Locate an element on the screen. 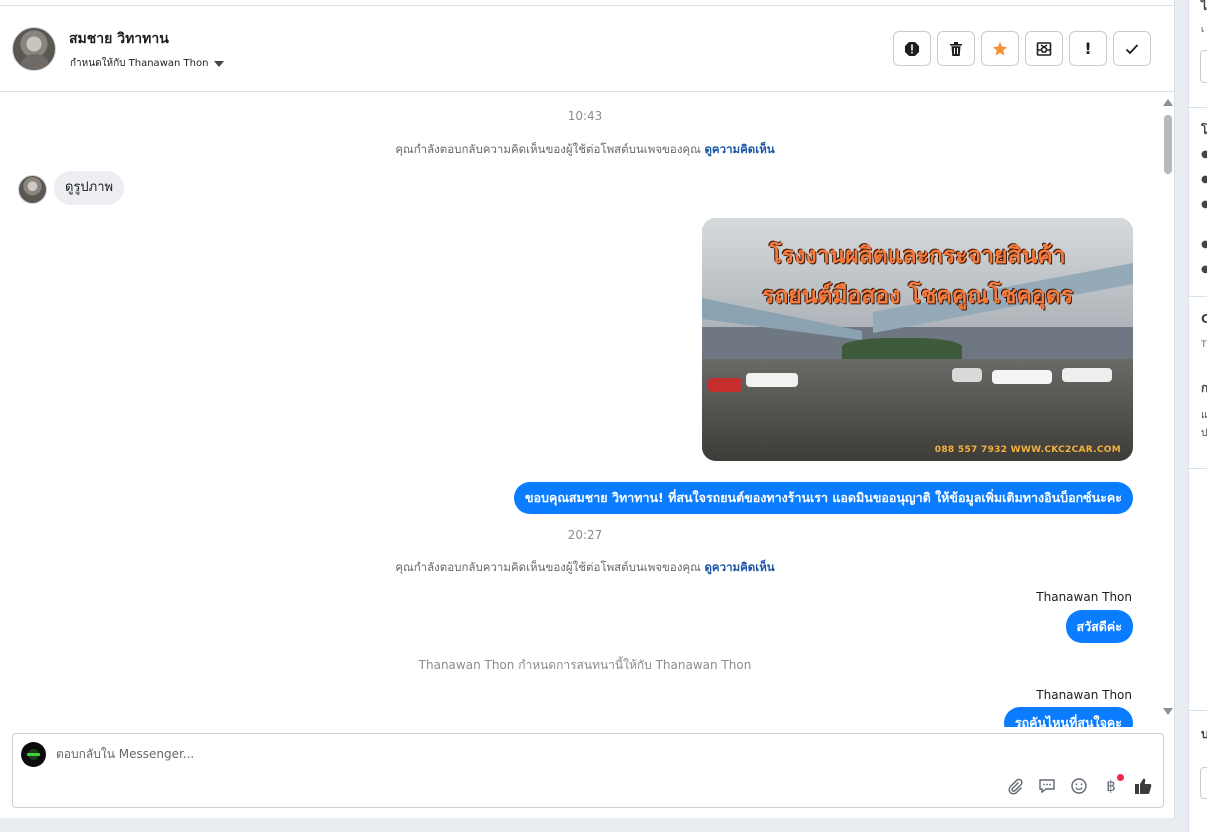 Image resolution: width=1207 pixels, height=832 pixels. mark-important-button: ! is located at coordinates (1088, 48).